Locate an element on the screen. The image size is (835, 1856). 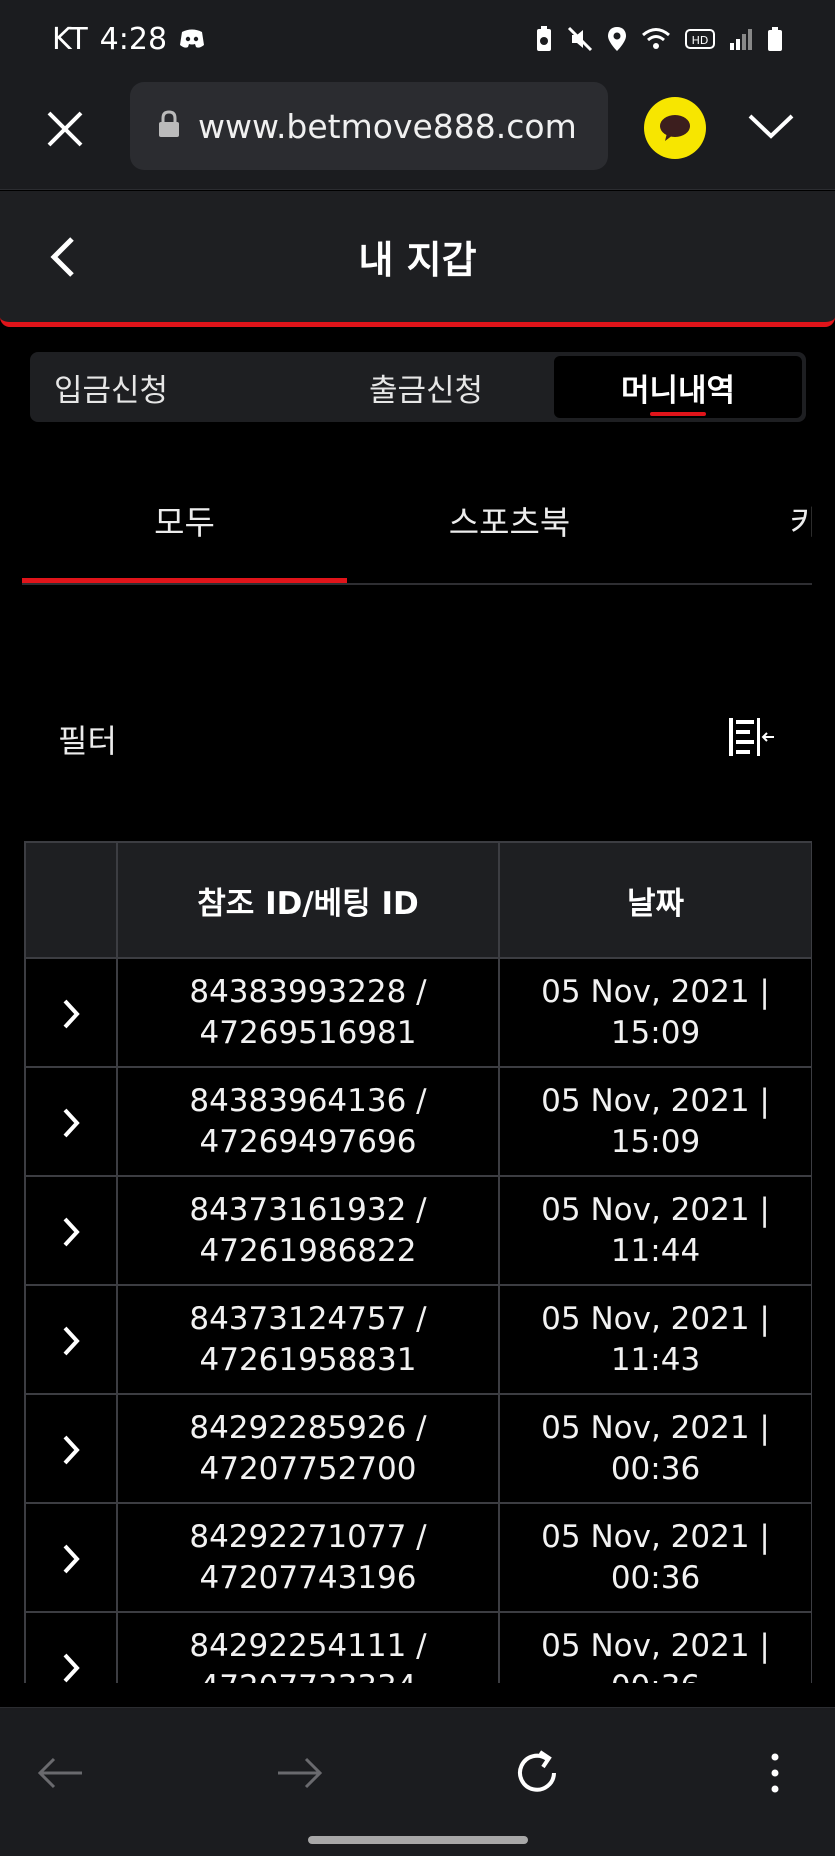
ref-id: 84383993228 / is located at coordinates (308, 991).